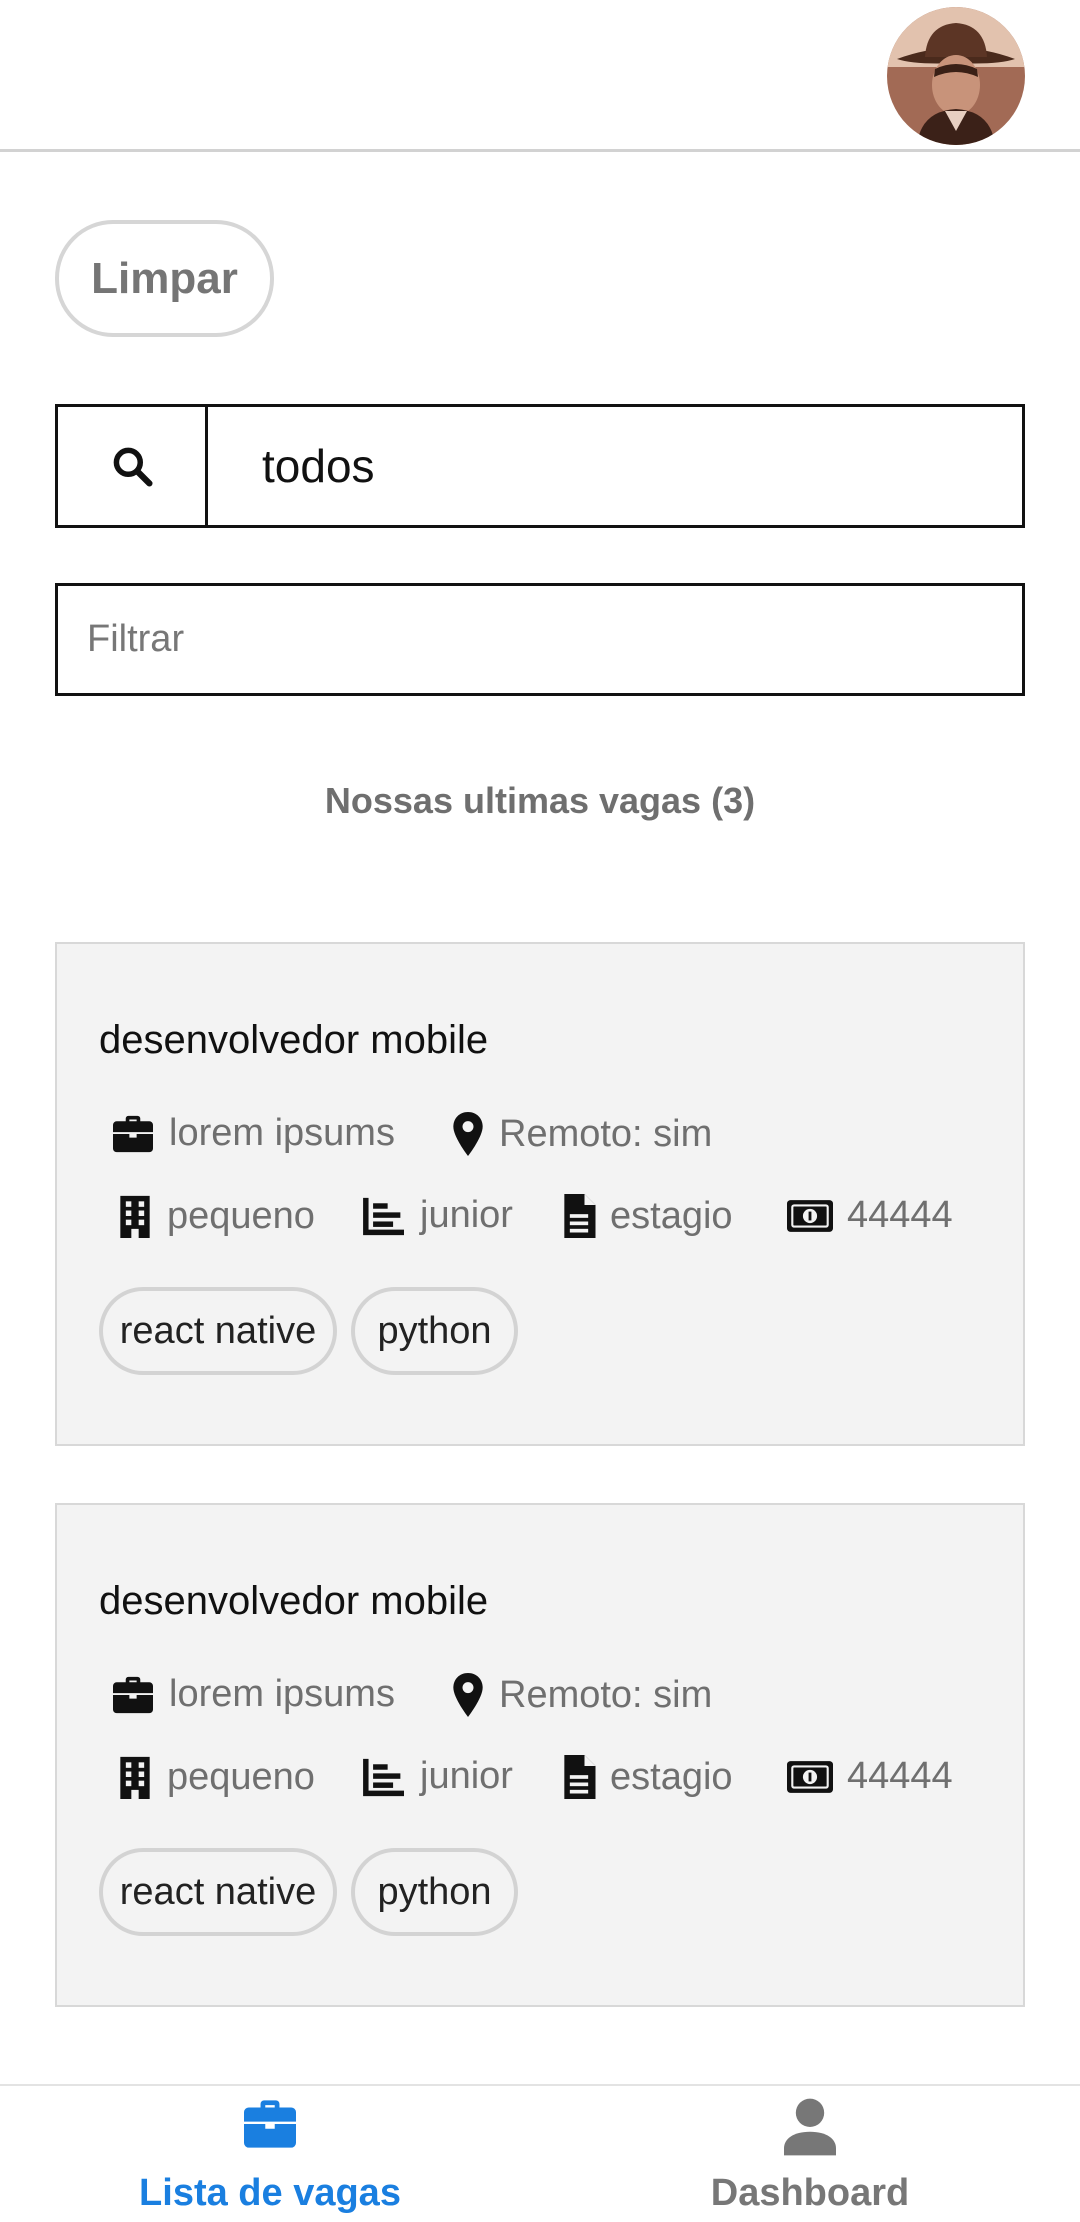  I want to click on search-icon, so click(133, 467).